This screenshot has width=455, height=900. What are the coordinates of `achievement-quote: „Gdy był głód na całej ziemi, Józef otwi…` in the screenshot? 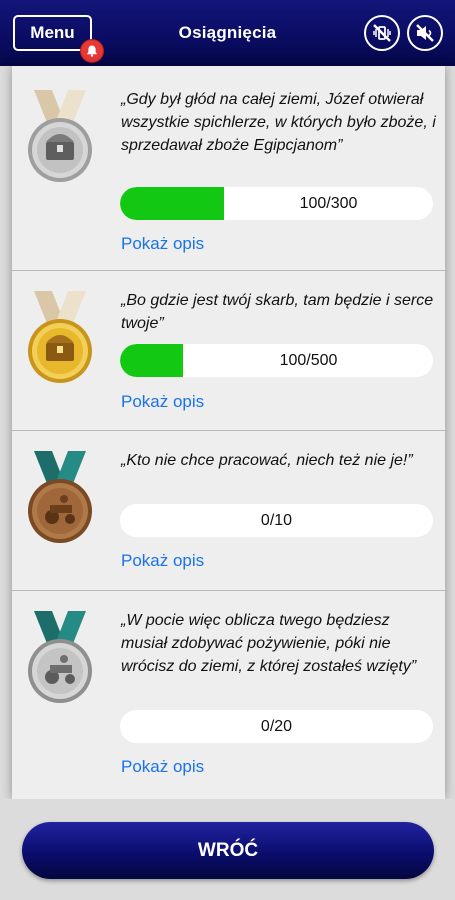 It's located at (278, 122).